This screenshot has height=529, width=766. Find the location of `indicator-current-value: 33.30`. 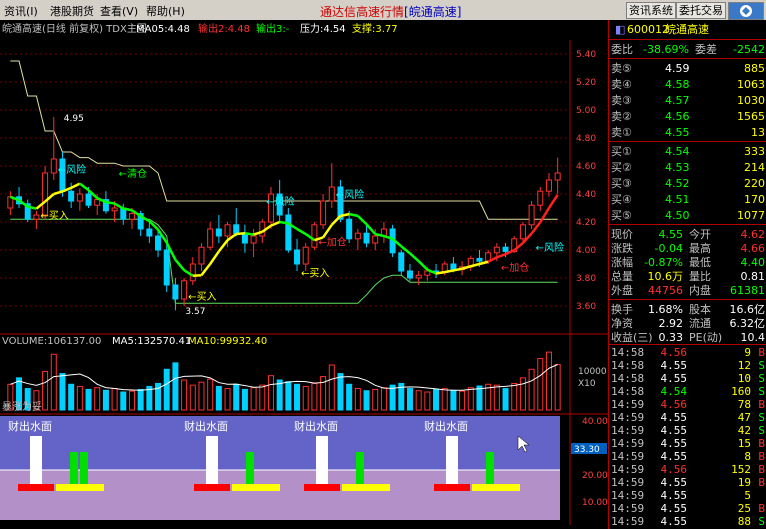

indicator-current-value: 33.30 is located at coordinates (587, 450).